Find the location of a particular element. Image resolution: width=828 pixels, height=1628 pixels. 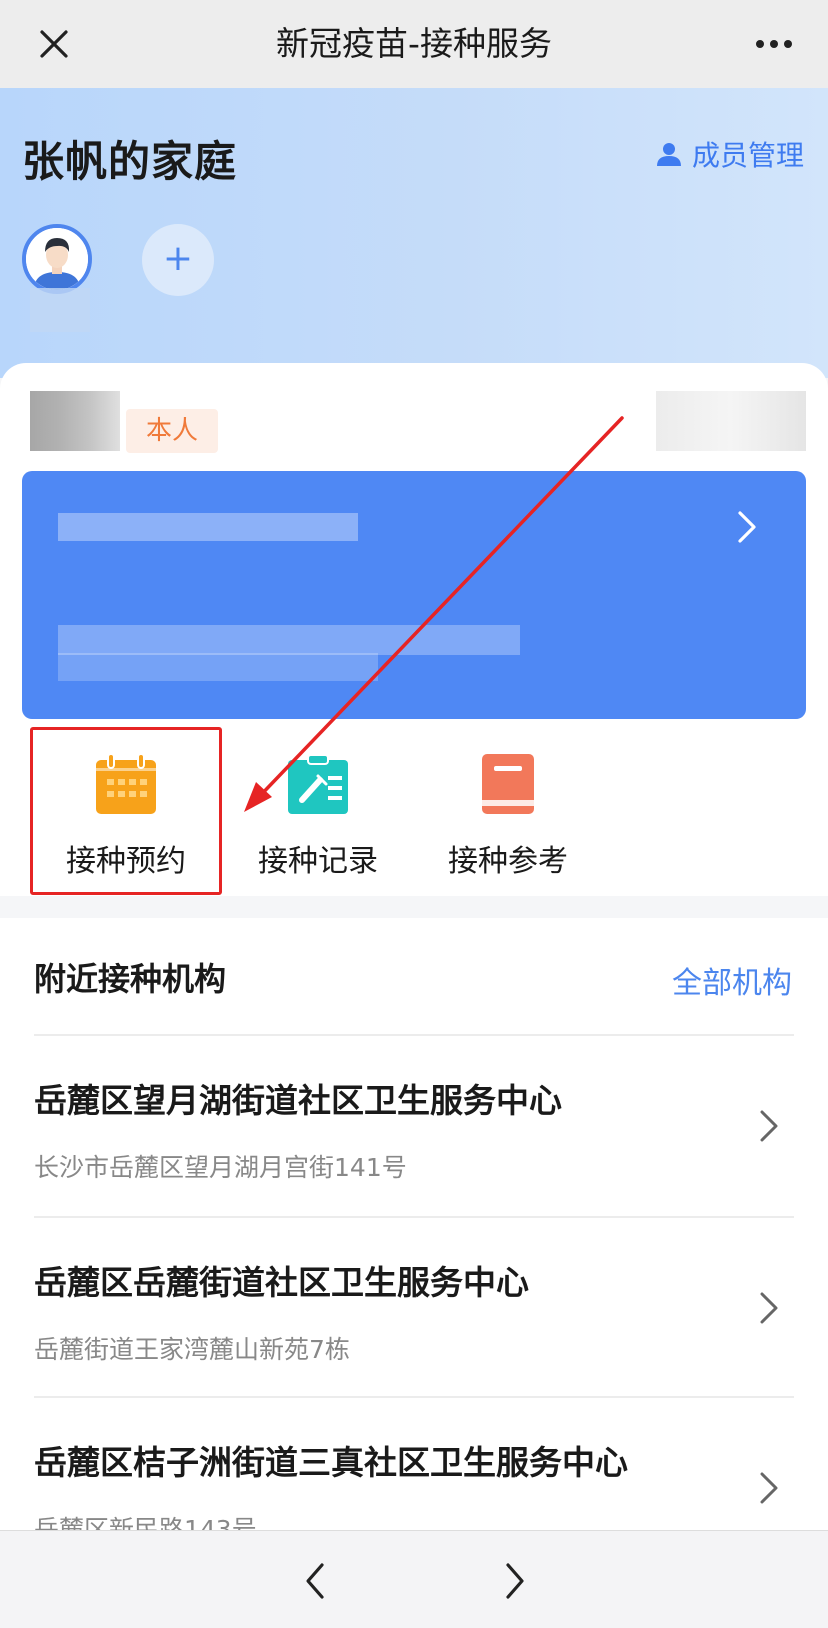

action-label: 接种参考 is located at coordinates (508, 861).